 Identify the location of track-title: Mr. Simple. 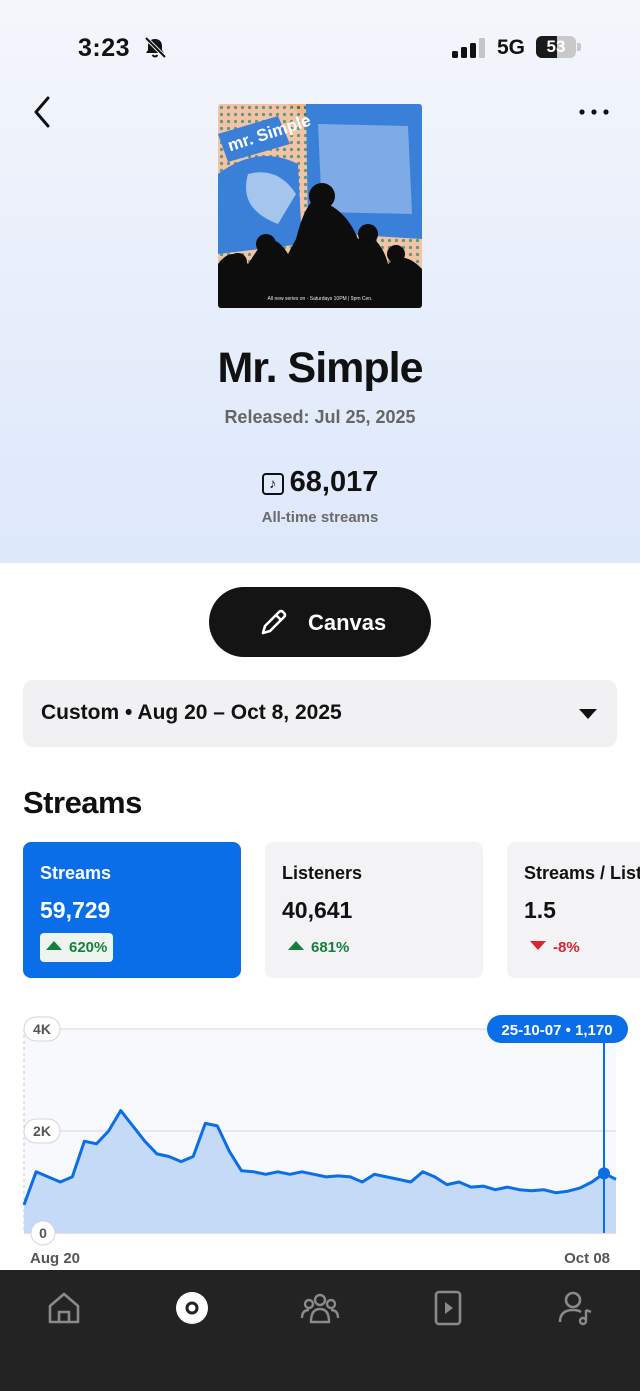
(320, 368).